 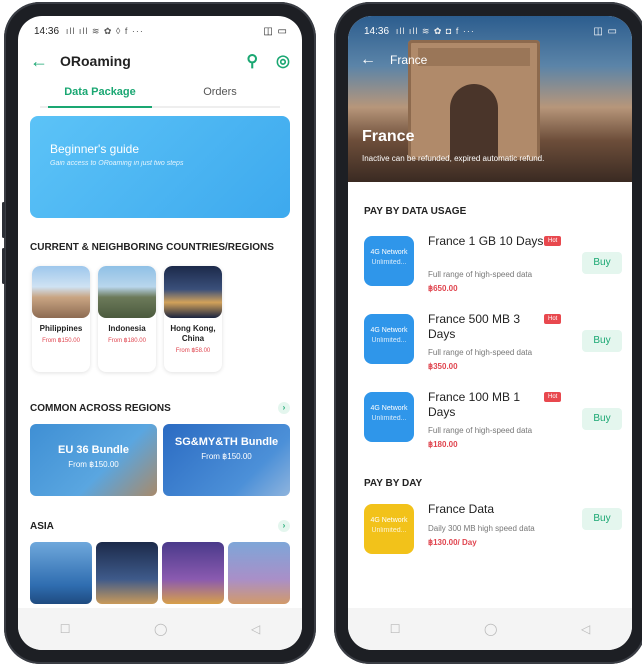 I want to click on country-card-indonesia: Indonesia From ฿180.00, so click(x=127, y=319).